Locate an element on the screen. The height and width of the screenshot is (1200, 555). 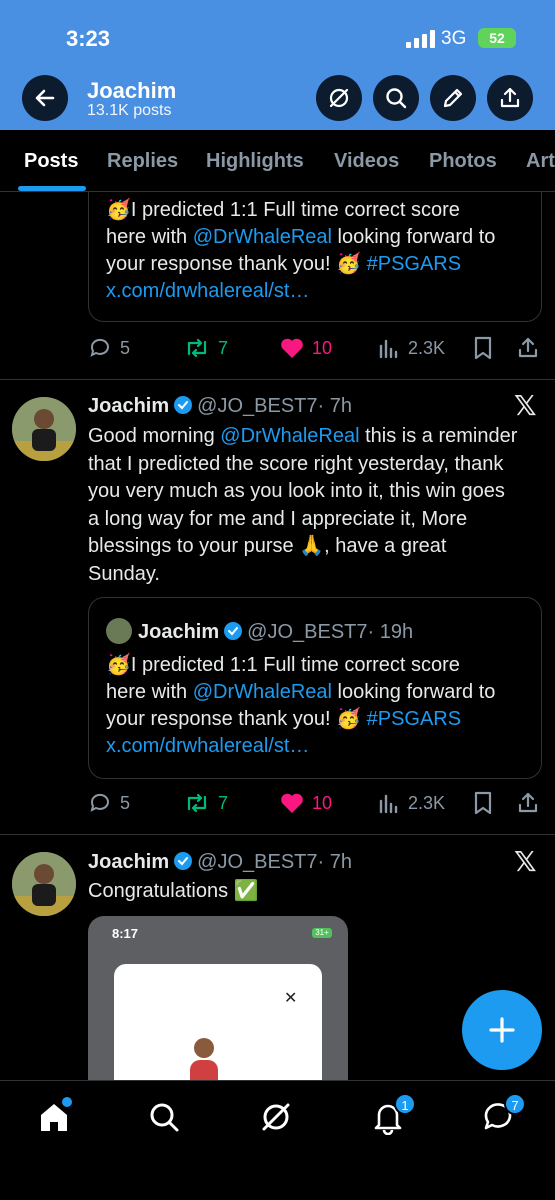
grok-icon is located at coordinates (276, 1117).